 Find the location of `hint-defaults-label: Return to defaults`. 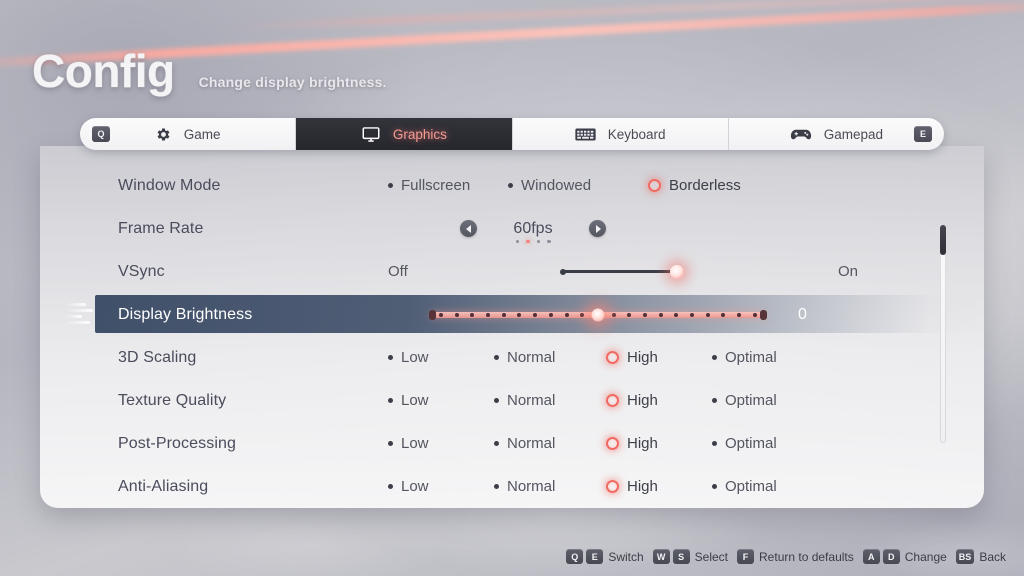

hint-defaults-label: Return to defaults is located at coordinates (806, 556).